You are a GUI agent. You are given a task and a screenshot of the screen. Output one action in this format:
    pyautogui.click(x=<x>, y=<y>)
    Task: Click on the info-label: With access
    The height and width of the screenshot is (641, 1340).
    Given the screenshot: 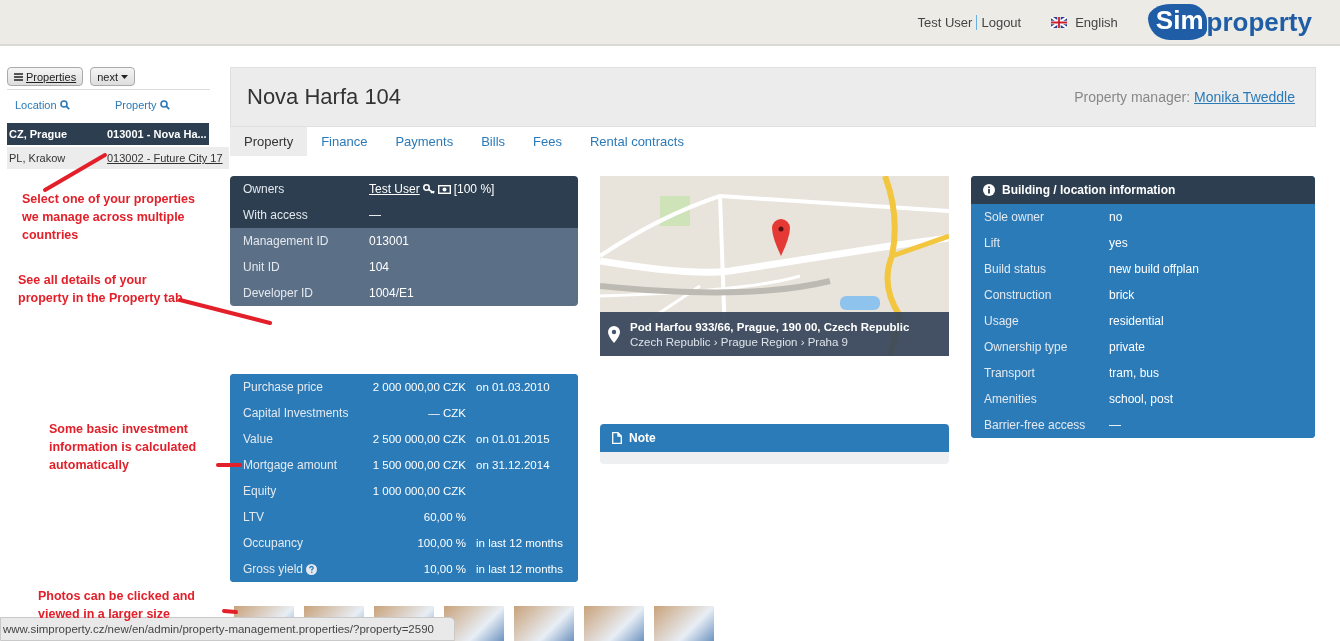 What is the action you would take?
    pyautogui.click(x=276, y=215)
    